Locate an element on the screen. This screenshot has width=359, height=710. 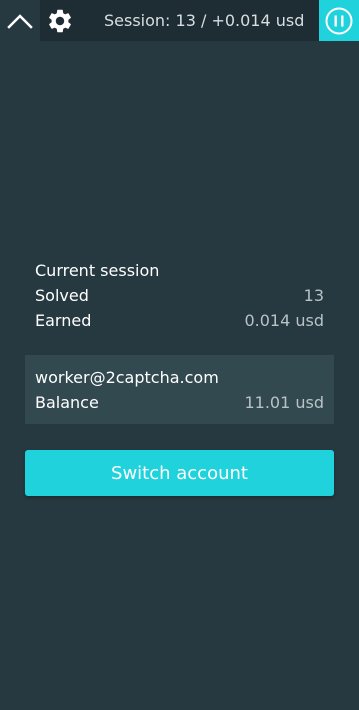
balance-row: Balance 11.01 usd is located at coordinates (179, 402).